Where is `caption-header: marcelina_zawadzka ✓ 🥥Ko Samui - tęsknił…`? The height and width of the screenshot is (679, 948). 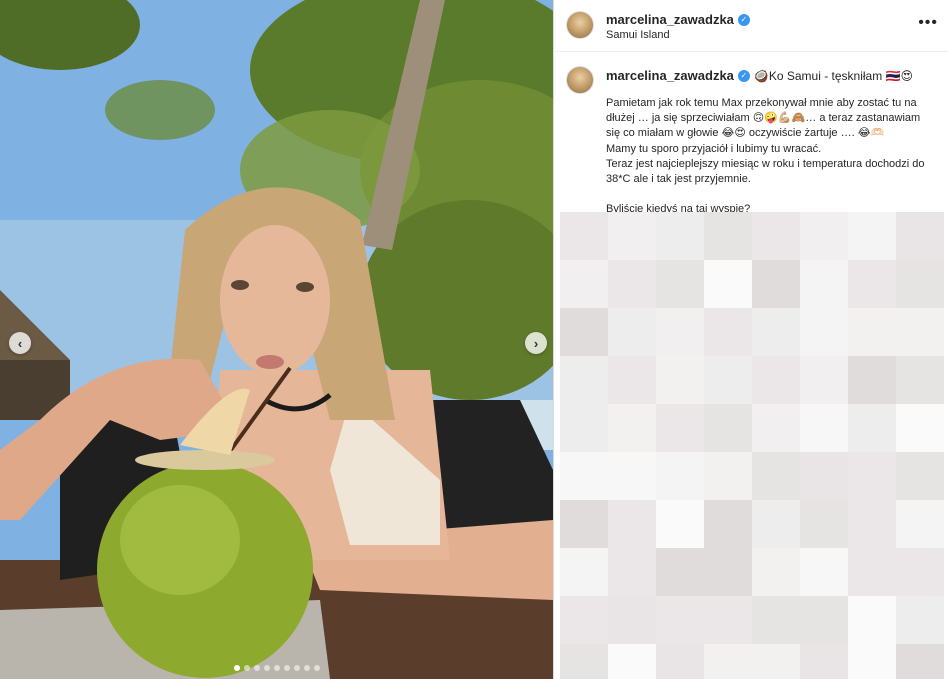
caption-header: marcelina_zawadzka ✓ 🥥Ko Samui - tęsknił… is located at coordinates (759, 75).